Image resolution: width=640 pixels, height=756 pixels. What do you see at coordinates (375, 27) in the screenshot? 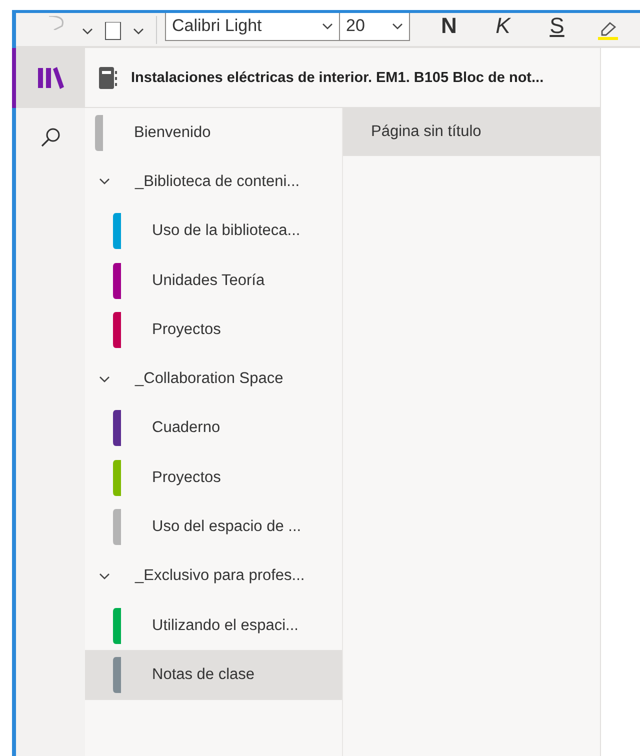
I see `size-combobox: 20` at bounding box center [375, 27].